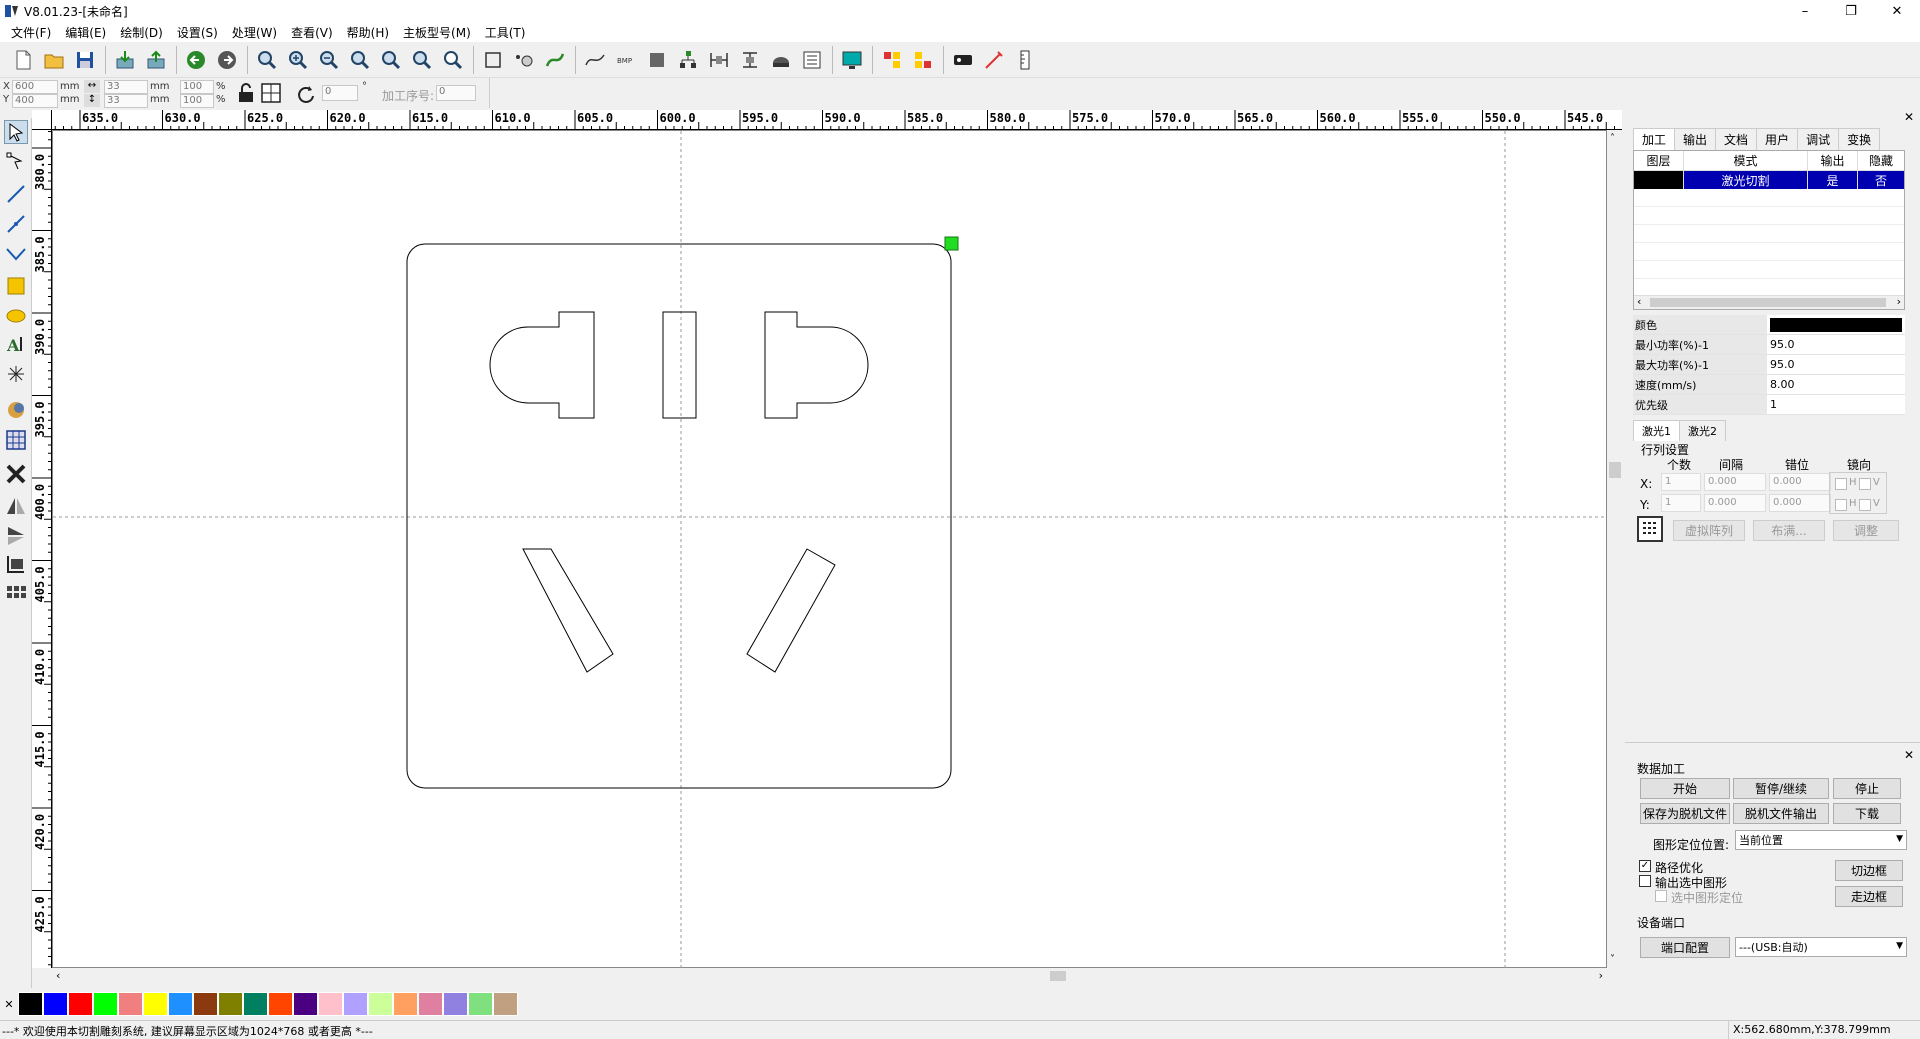 Image resolution: width=1920 pixels, height=1039 pixels. What do you see at coordinates (141, 32) in the screenshot?
I see `menu-draw: 绘制(D)` at bounding box center [141, 32].